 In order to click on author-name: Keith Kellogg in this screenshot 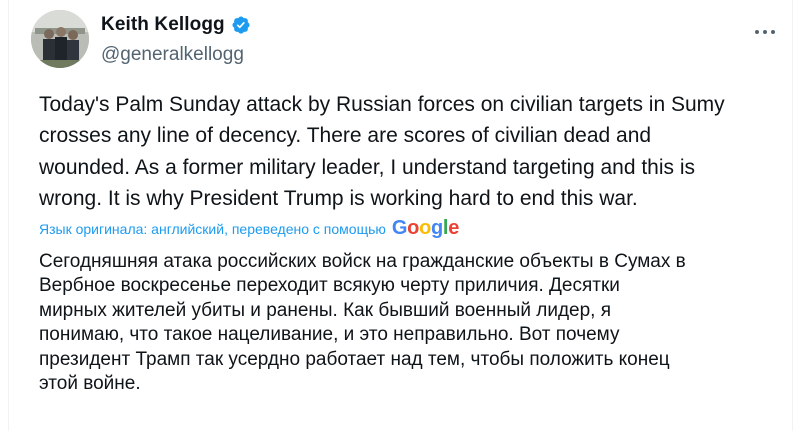, I will do `click(163, 25)`.